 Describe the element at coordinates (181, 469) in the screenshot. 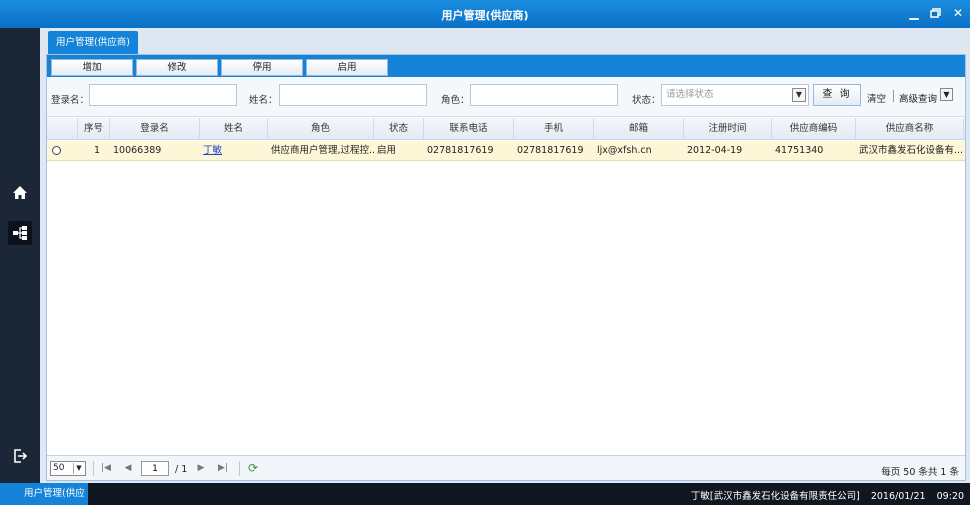

I see `total-pages: / 1` at that location.